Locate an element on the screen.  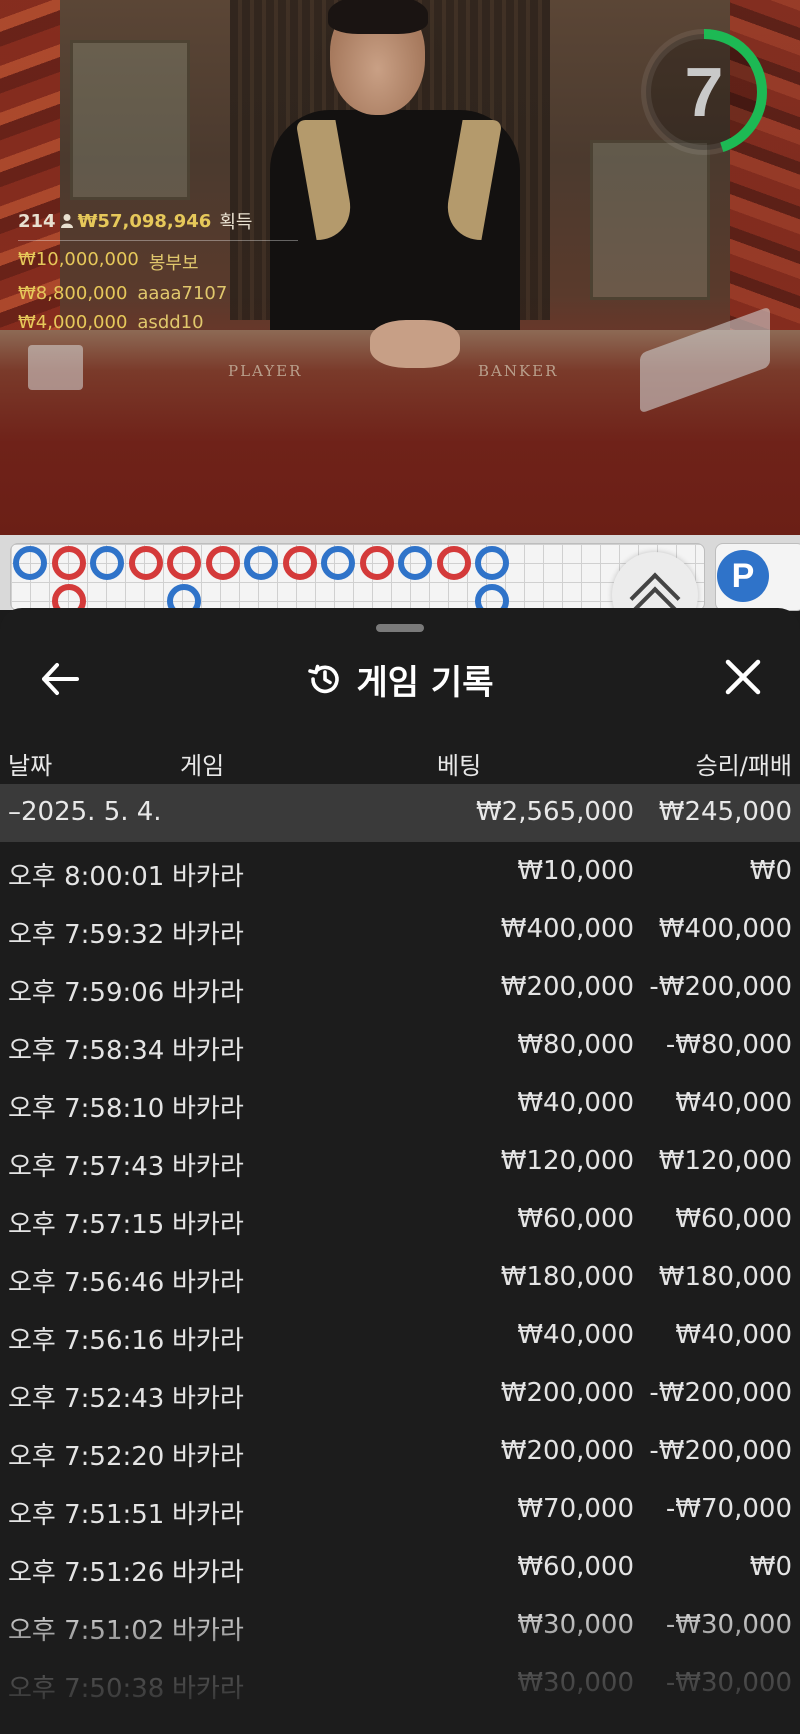
row-time: 오후 7:51:51 is located at coordinates (86, 1515).